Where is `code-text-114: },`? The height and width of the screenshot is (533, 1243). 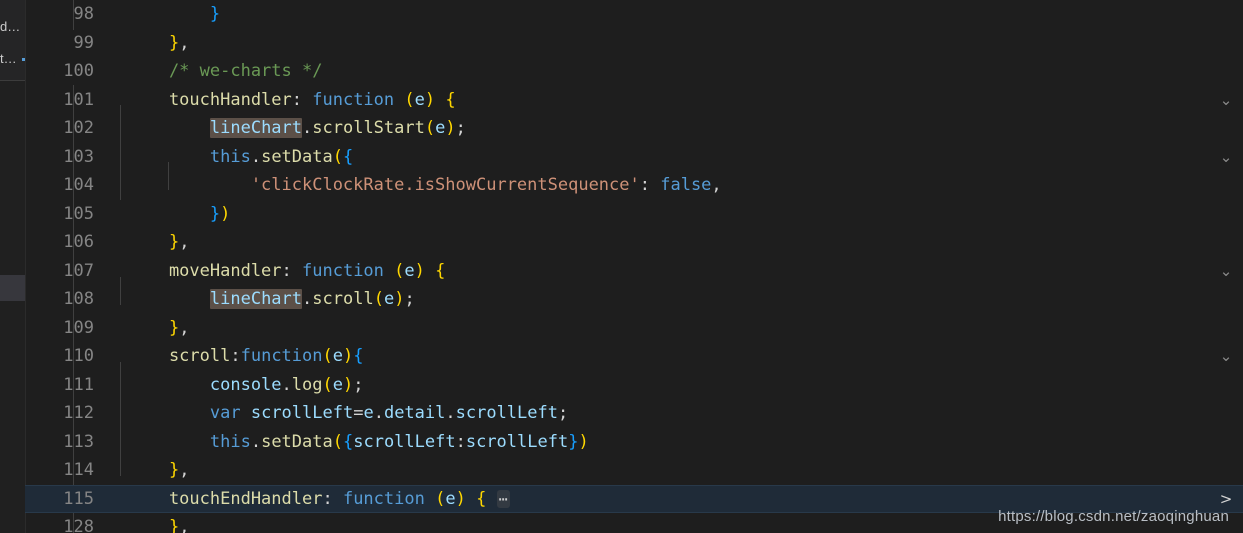 code-text-114: }, is located at coordinates (159, 470).